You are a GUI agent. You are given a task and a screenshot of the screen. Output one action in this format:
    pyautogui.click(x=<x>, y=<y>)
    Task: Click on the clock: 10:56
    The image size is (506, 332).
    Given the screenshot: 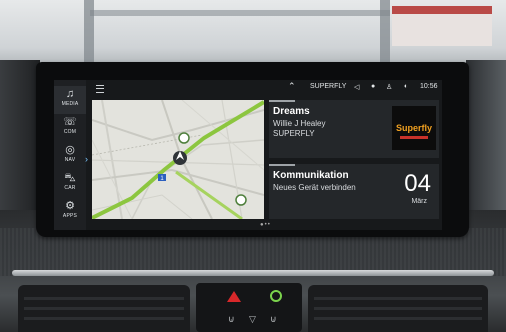 What is the action you would take?
    pyautogui.click(x=429, y=86)
    